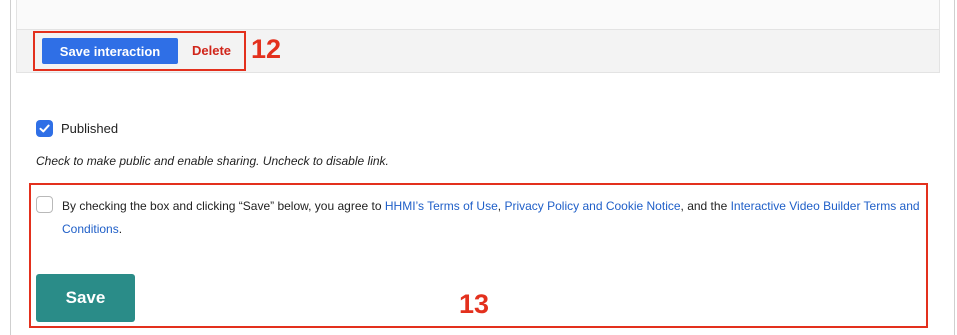  What do you see at coordinates (85, 298) in the screenshot?
I see `save-button: Save` at bounding box center [85, 298].